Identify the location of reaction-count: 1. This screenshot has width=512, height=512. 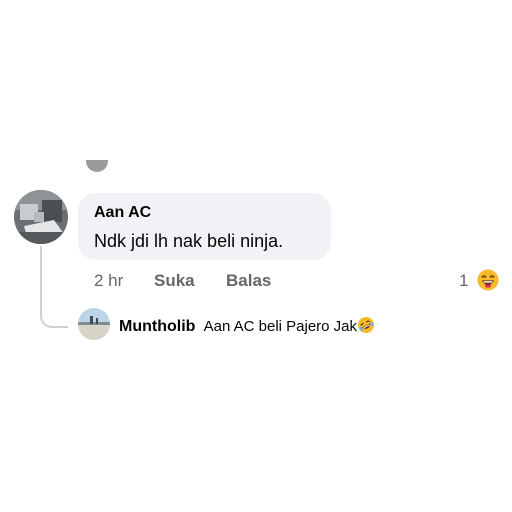
(463, 281).